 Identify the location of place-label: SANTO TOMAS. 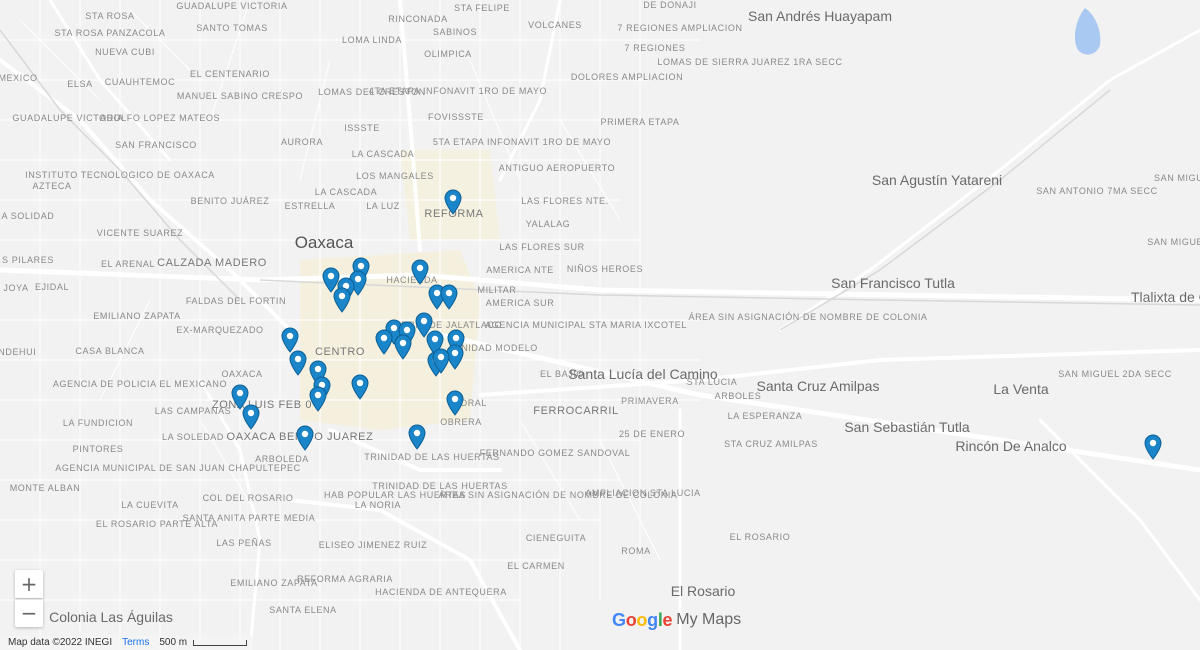
(232, 28).